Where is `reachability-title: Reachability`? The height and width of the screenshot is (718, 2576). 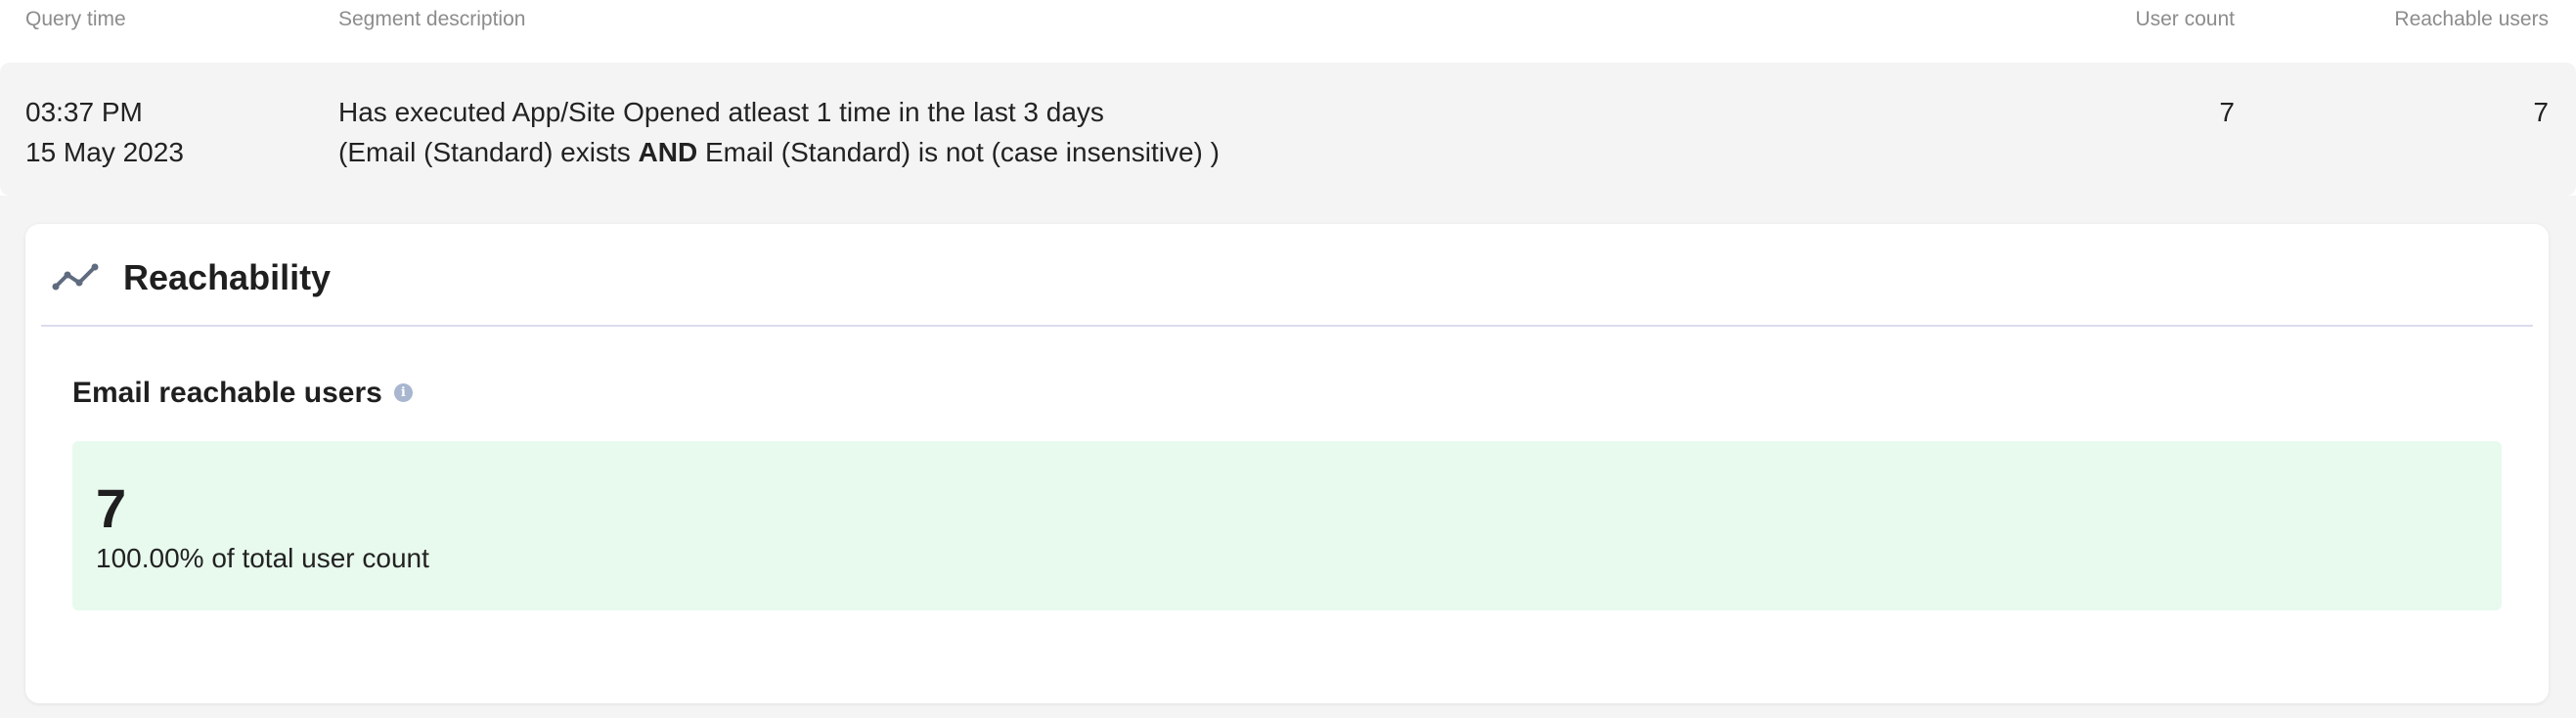
reachability-title: Reachability is located at coordinates (228, 277).